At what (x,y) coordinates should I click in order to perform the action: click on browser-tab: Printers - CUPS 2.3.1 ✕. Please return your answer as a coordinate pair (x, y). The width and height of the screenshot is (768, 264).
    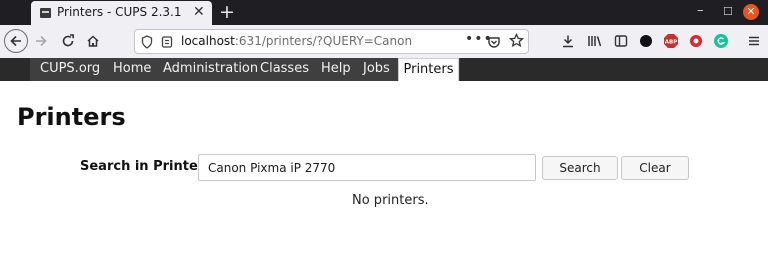
    Looking at the image, I should click on (121, 13).